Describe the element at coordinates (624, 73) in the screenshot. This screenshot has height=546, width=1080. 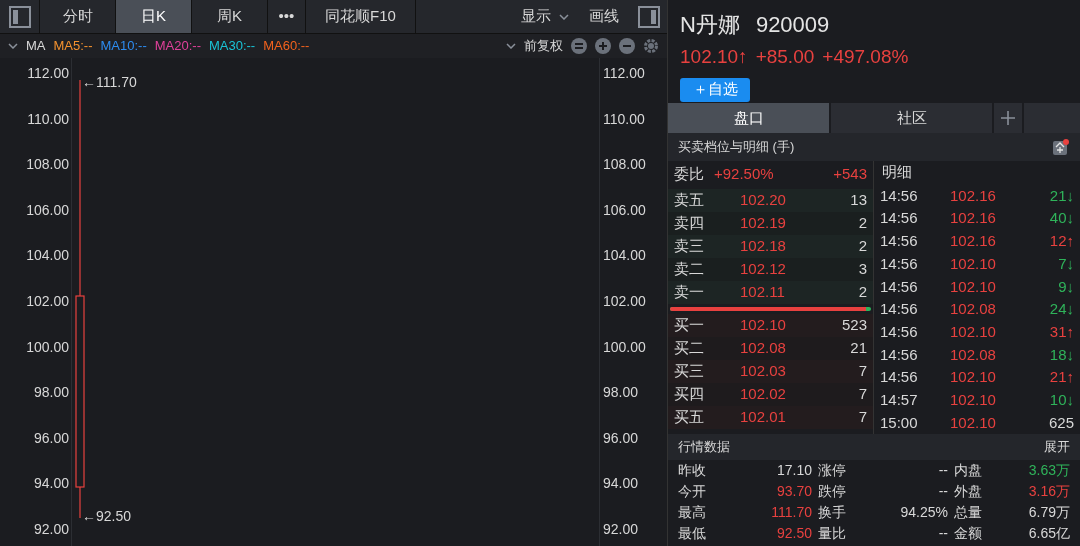
I see `y-axis-label: 112.00` at that location.